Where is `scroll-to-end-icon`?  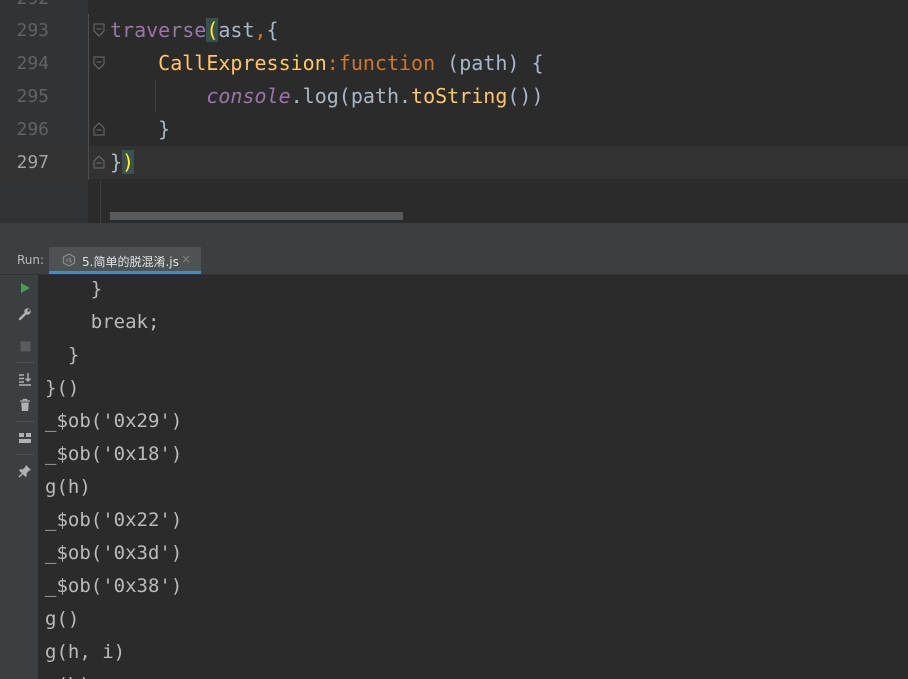 scroll-to-end-icon is located at coordinates (25, 379).